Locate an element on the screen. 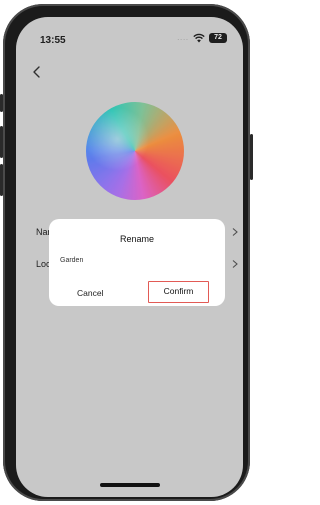 The image size is (320, 505). volume-up-button is located at coordinates (1, 142).